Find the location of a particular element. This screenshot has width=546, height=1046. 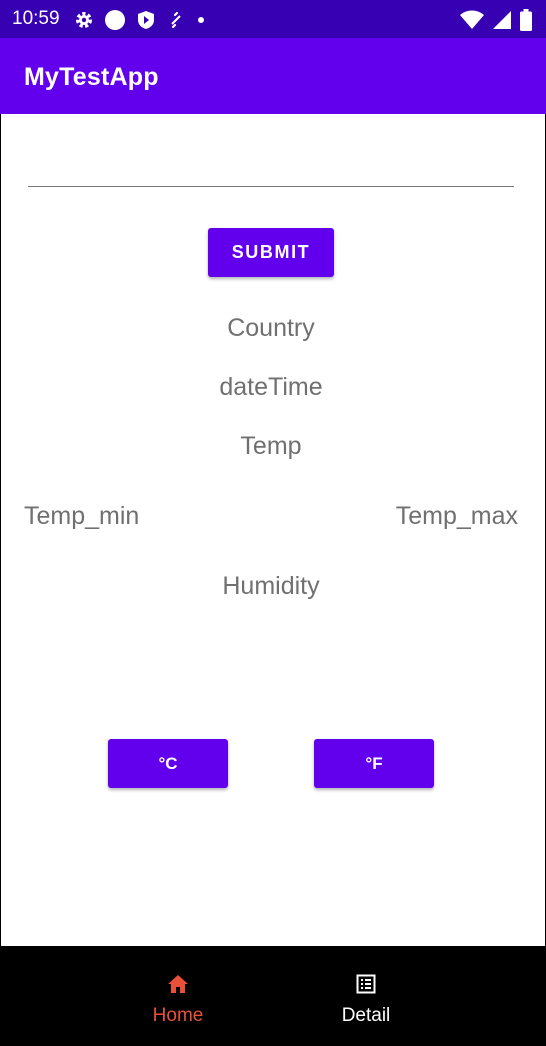

fahrenheit-button: °F is located at coordinates (374, 763).